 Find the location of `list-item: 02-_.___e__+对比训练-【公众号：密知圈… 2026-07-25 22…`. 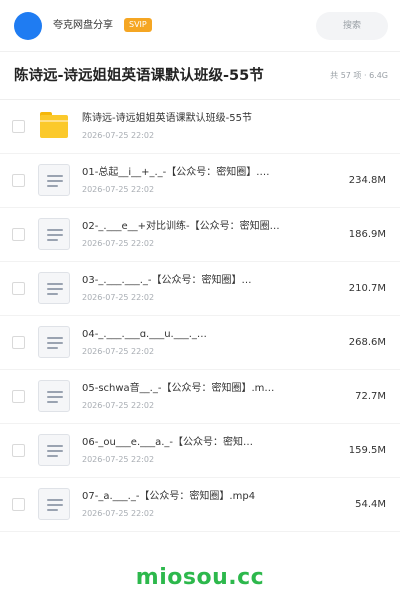

list-item: 02-_.___e__+对比训练-【公众号：密知圈… 2026-07-25 22… is located at coordinates (200, 235).